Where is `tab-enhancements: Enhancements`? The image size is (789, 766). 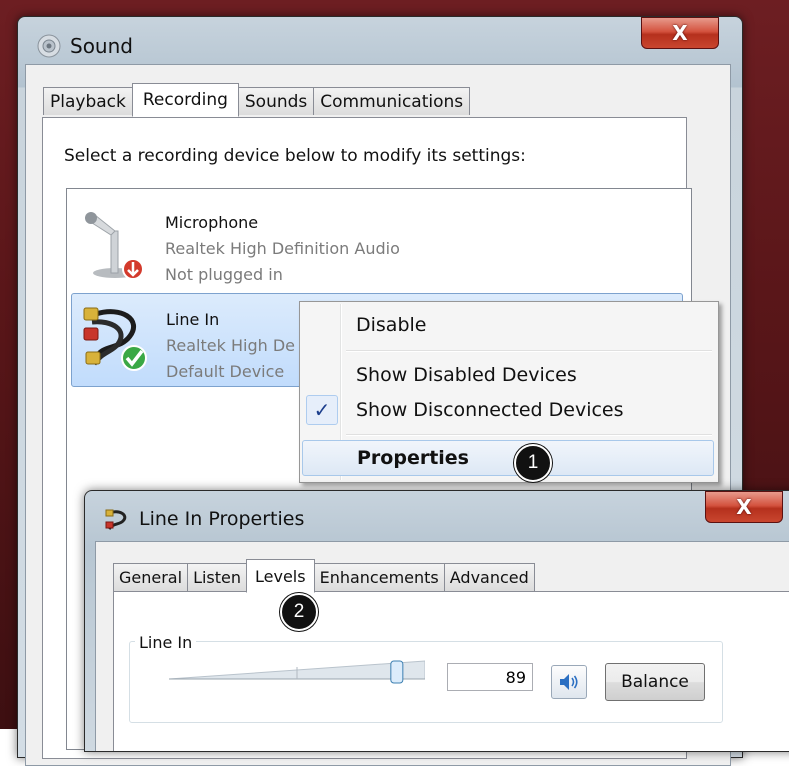 tab-enhancements: Enhancements is located at coordinates (379, 577).